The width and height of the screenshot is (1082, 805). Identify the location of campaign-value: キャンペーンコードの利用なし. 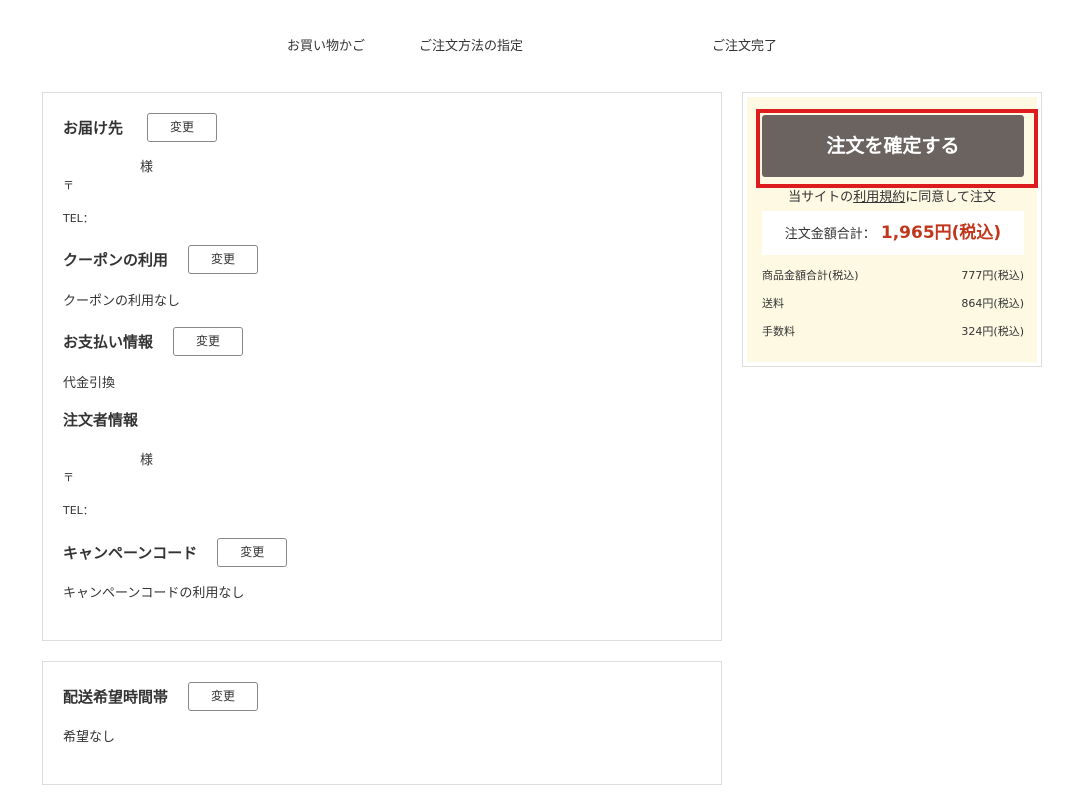
(154, 593).